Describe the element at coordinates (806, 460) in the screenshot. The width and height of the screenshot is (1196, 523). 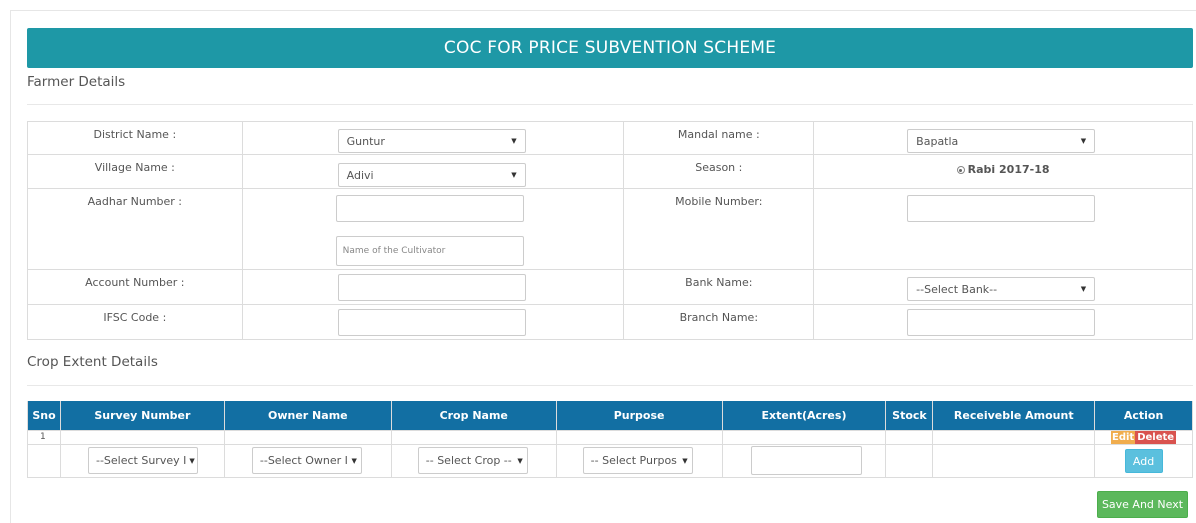
I see `extent-input` at that location.